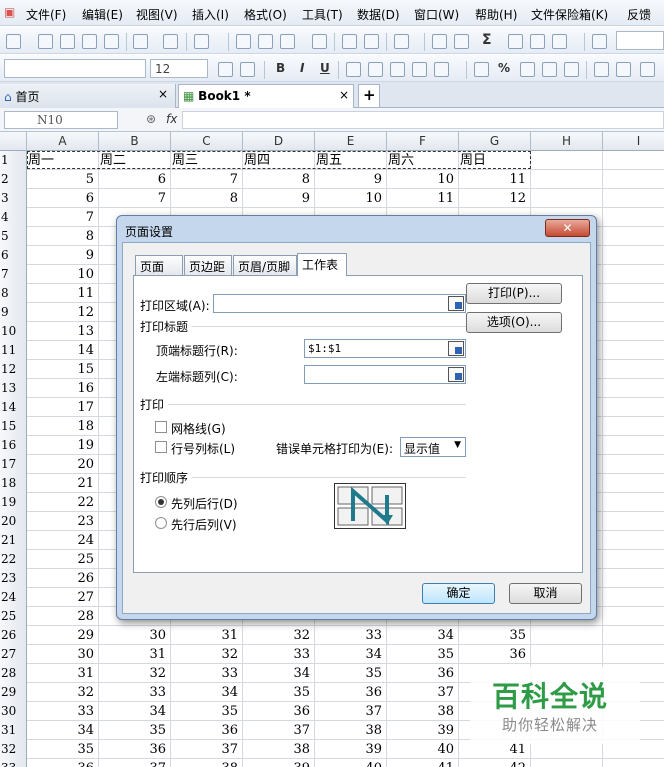 Image resolution: width=664 pixels, height=767 pixels. What do you see at coordinates (353, 69) in the screenshot?
I see `align-left-icon` at bounding box center [353, 69].